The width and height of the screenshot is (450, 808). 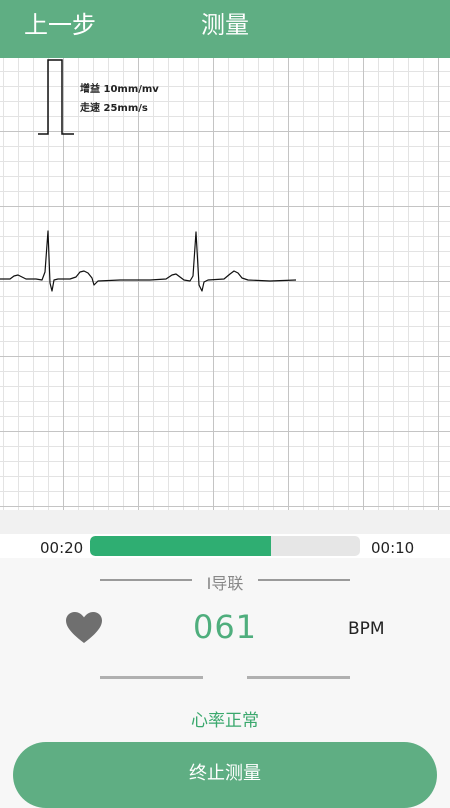 What do you see at coordinates (393, 548) in the screenshot?
I see `remaining-time: 00:10` at bounding box center [393, 548].